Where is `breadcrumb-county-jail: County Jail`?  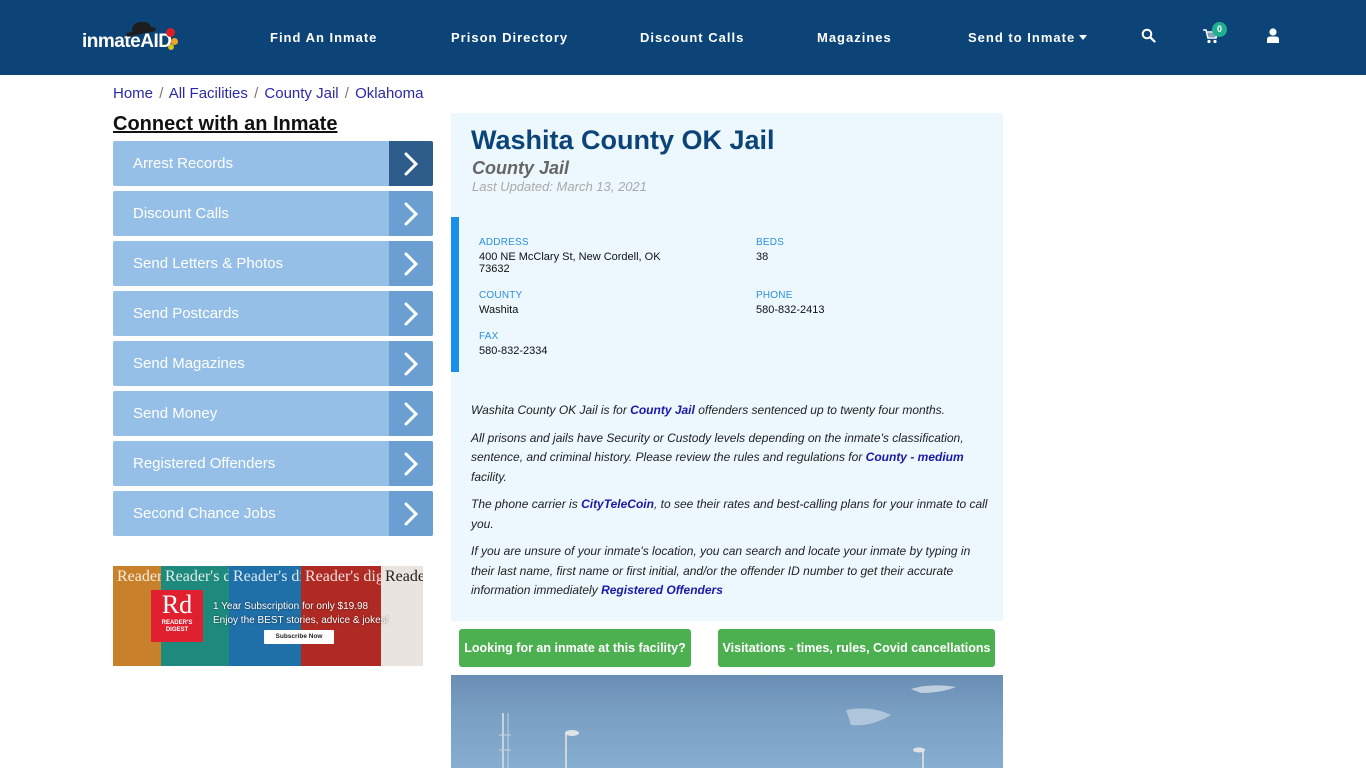
breadcrumb-county-jail: County Jail is located at coordinates (301, 93).